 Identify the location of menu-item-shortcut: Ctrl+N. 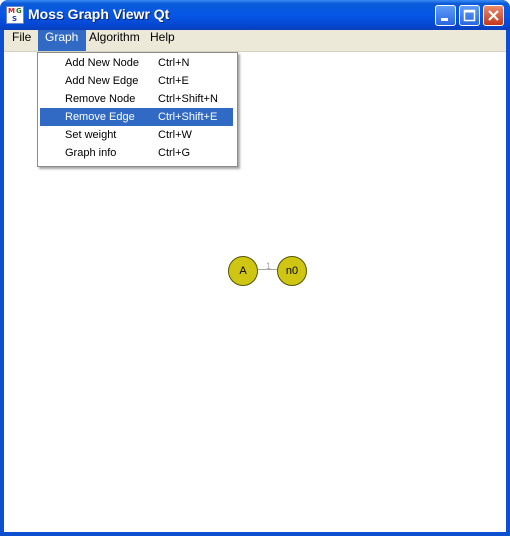
(174, 63).